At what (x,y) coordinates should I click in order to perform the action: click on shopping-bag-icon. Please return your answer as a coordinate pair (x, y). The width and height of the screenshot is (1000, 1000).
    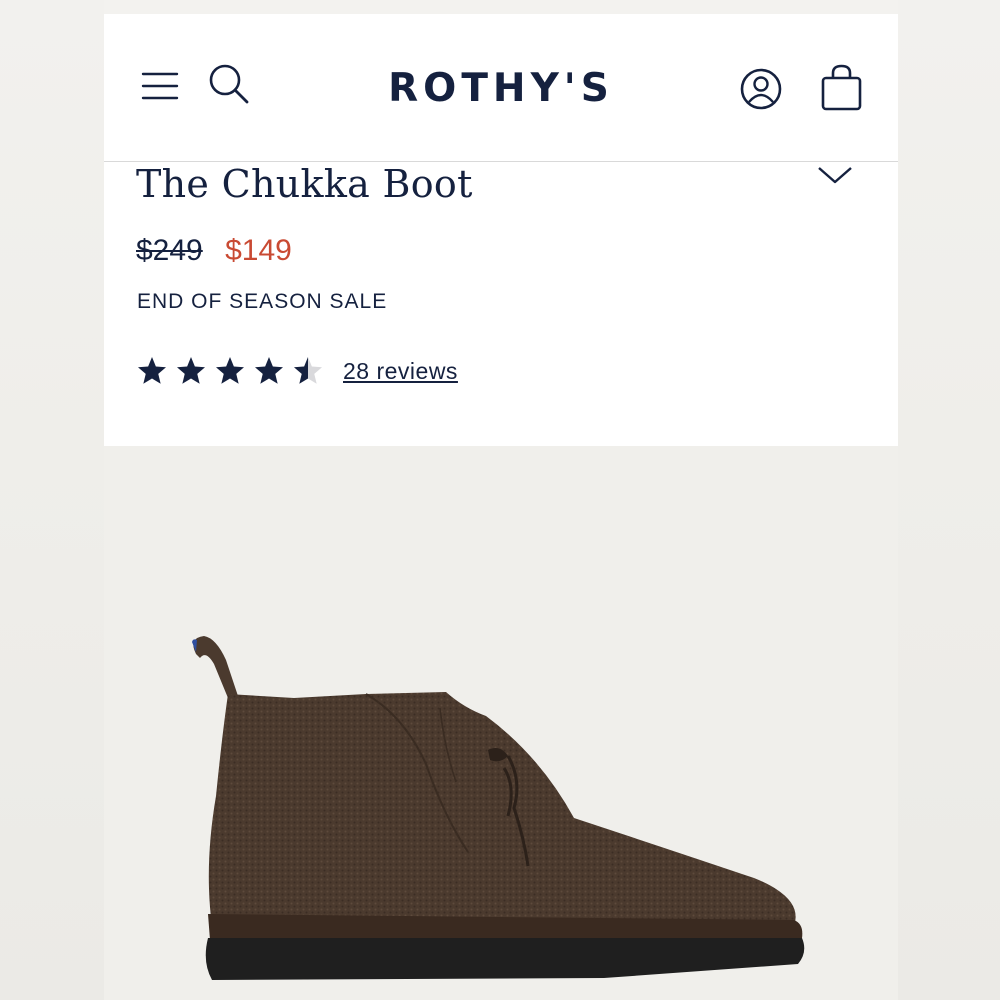
    Looking at the image, I should click on (841, 87).